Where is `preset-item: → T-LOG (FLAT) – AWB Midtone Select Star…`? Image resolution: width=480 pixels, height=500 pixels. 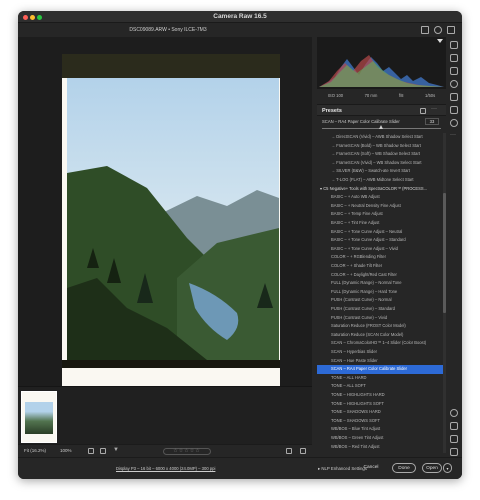 preset-item: → T-LOG (FLAT) – AWB Midtone Select Star… is located at coordinates (380, 180).